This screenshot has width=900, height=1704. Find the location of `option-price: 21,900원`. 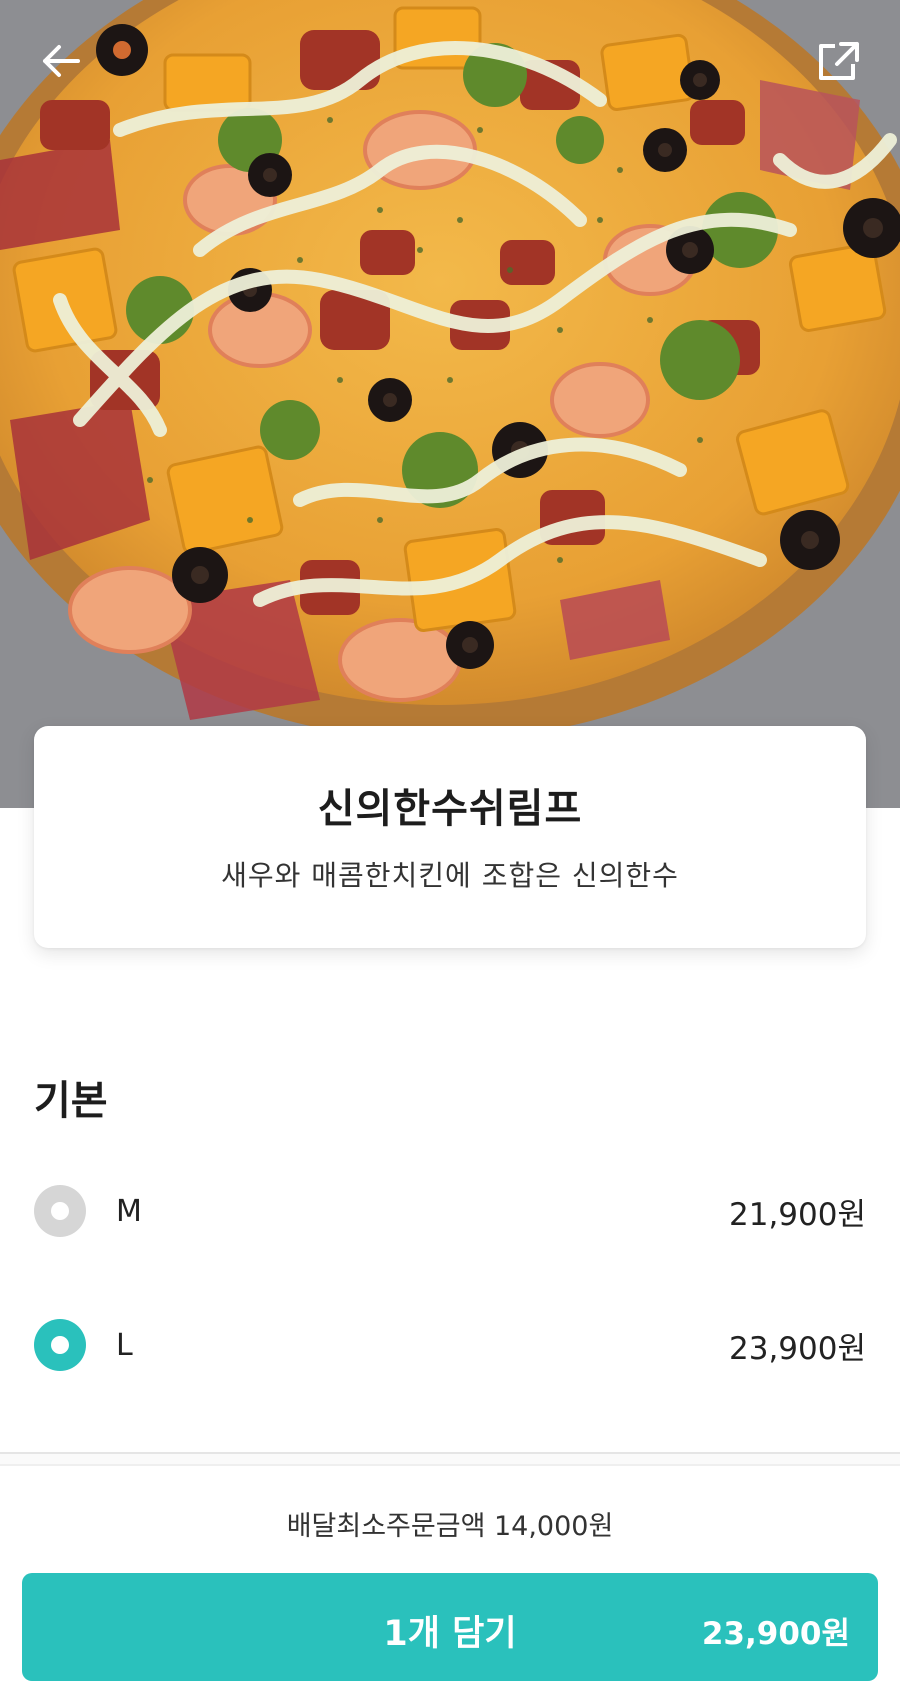

option-price: 21,900원 is located at coordinates (797, 1214).